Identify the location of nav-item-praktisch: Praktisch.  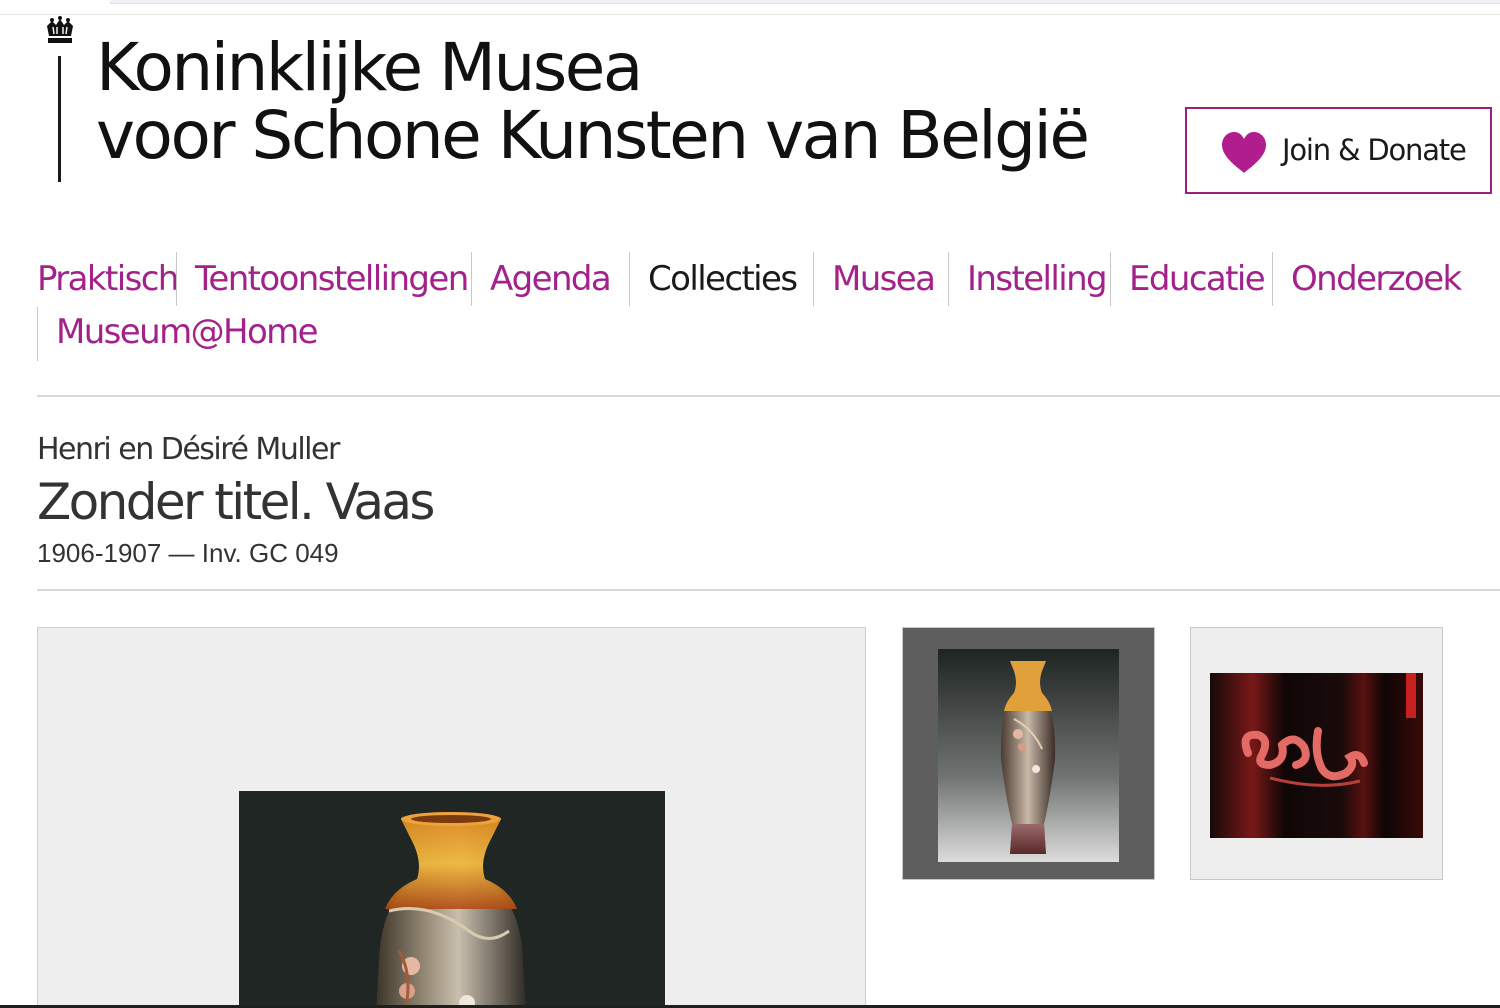
(108, 279).